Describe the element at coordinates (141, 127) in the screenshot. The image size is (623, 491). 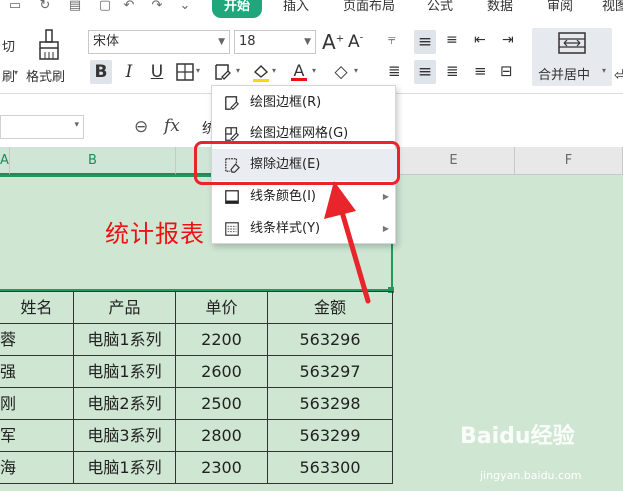
I see `zoom-formula-icon: ⊖` at that location.